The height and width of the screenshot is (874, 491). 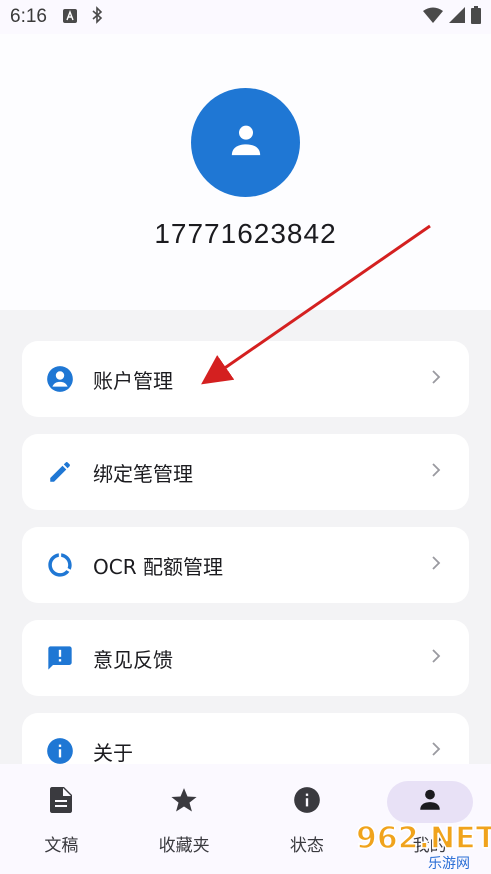 I want to click on status-bar: 6:16, so click(x=245, y=17).